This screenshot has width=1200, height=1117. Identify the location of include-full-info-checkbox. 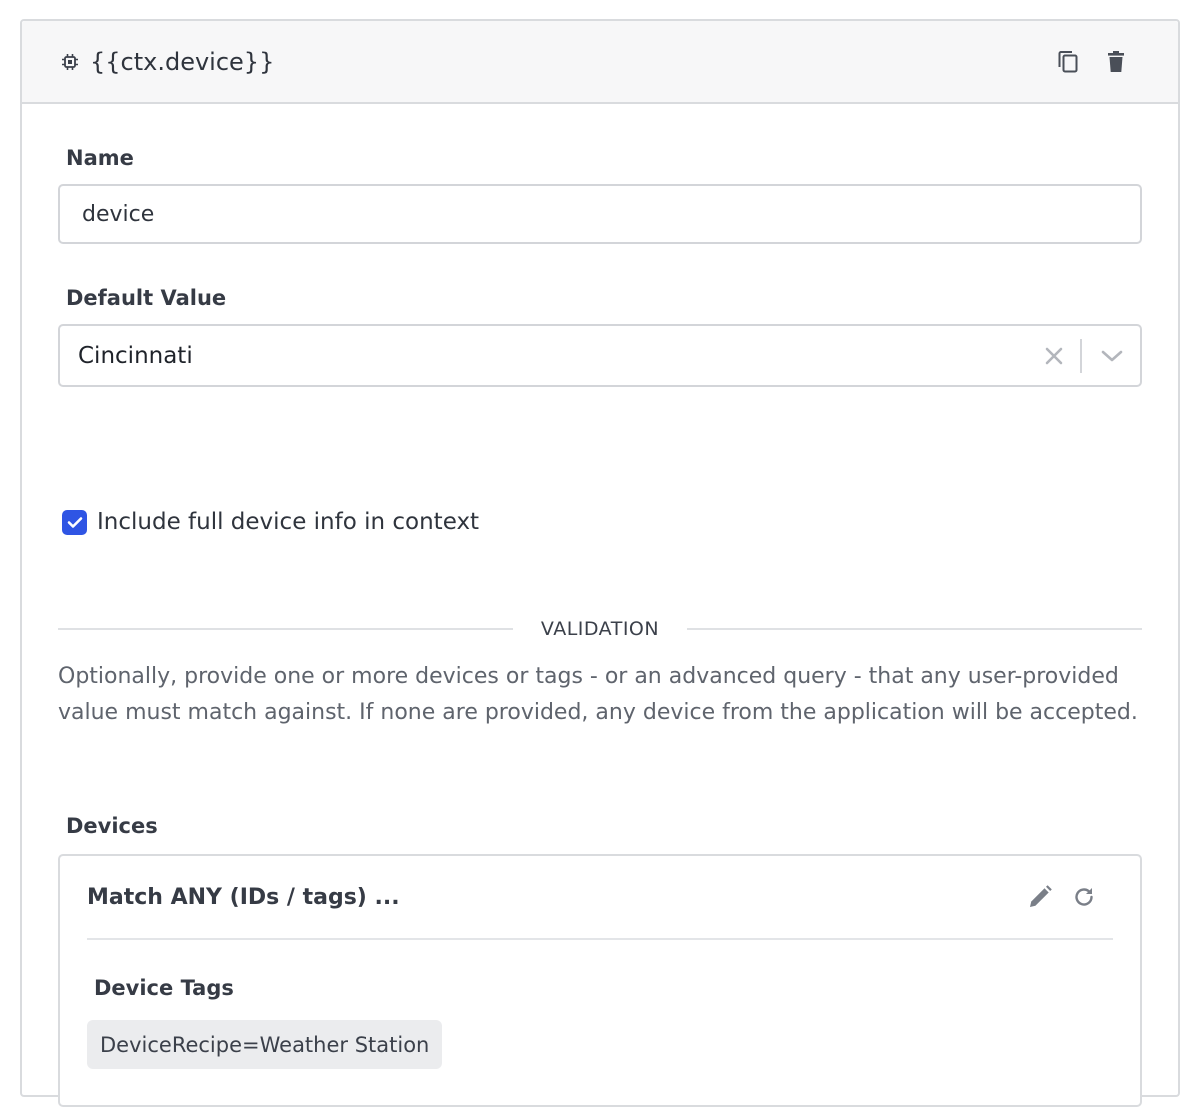
(74, 522).